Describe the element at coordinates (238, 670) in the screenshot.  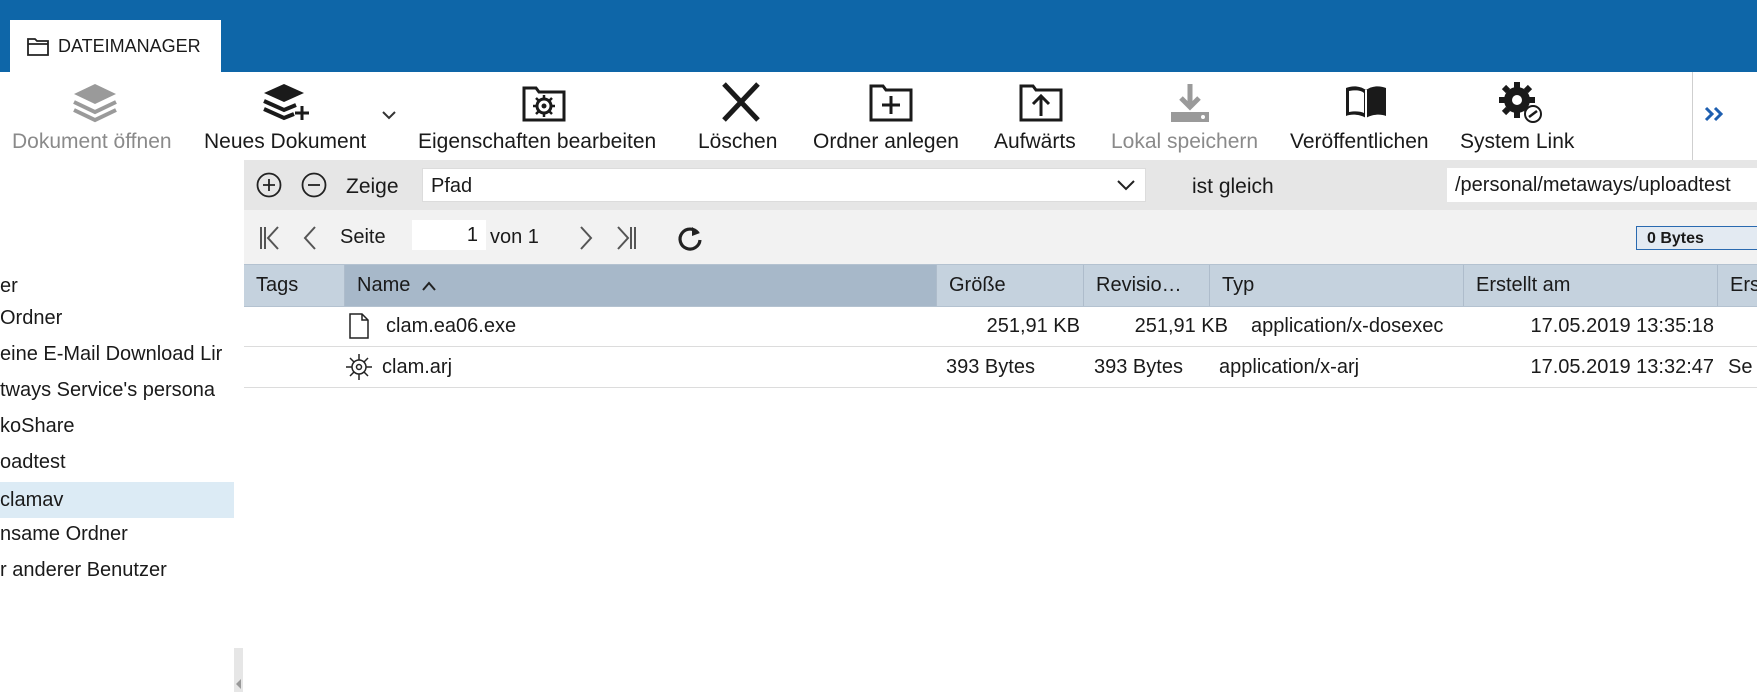
I see `collapse-handle` at that location.